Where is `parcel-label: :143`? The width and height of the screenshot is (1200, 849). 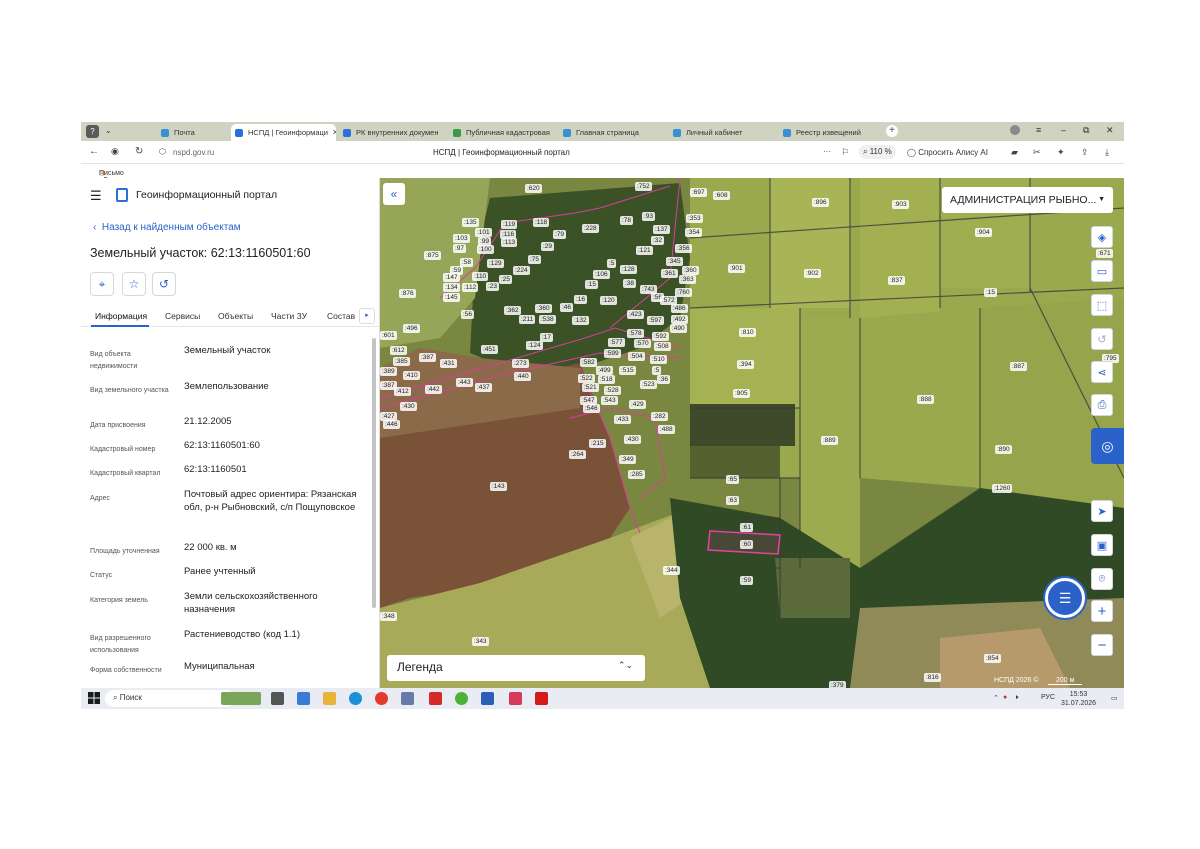
parcel-label: :143 is located at coordinates (498, 486).